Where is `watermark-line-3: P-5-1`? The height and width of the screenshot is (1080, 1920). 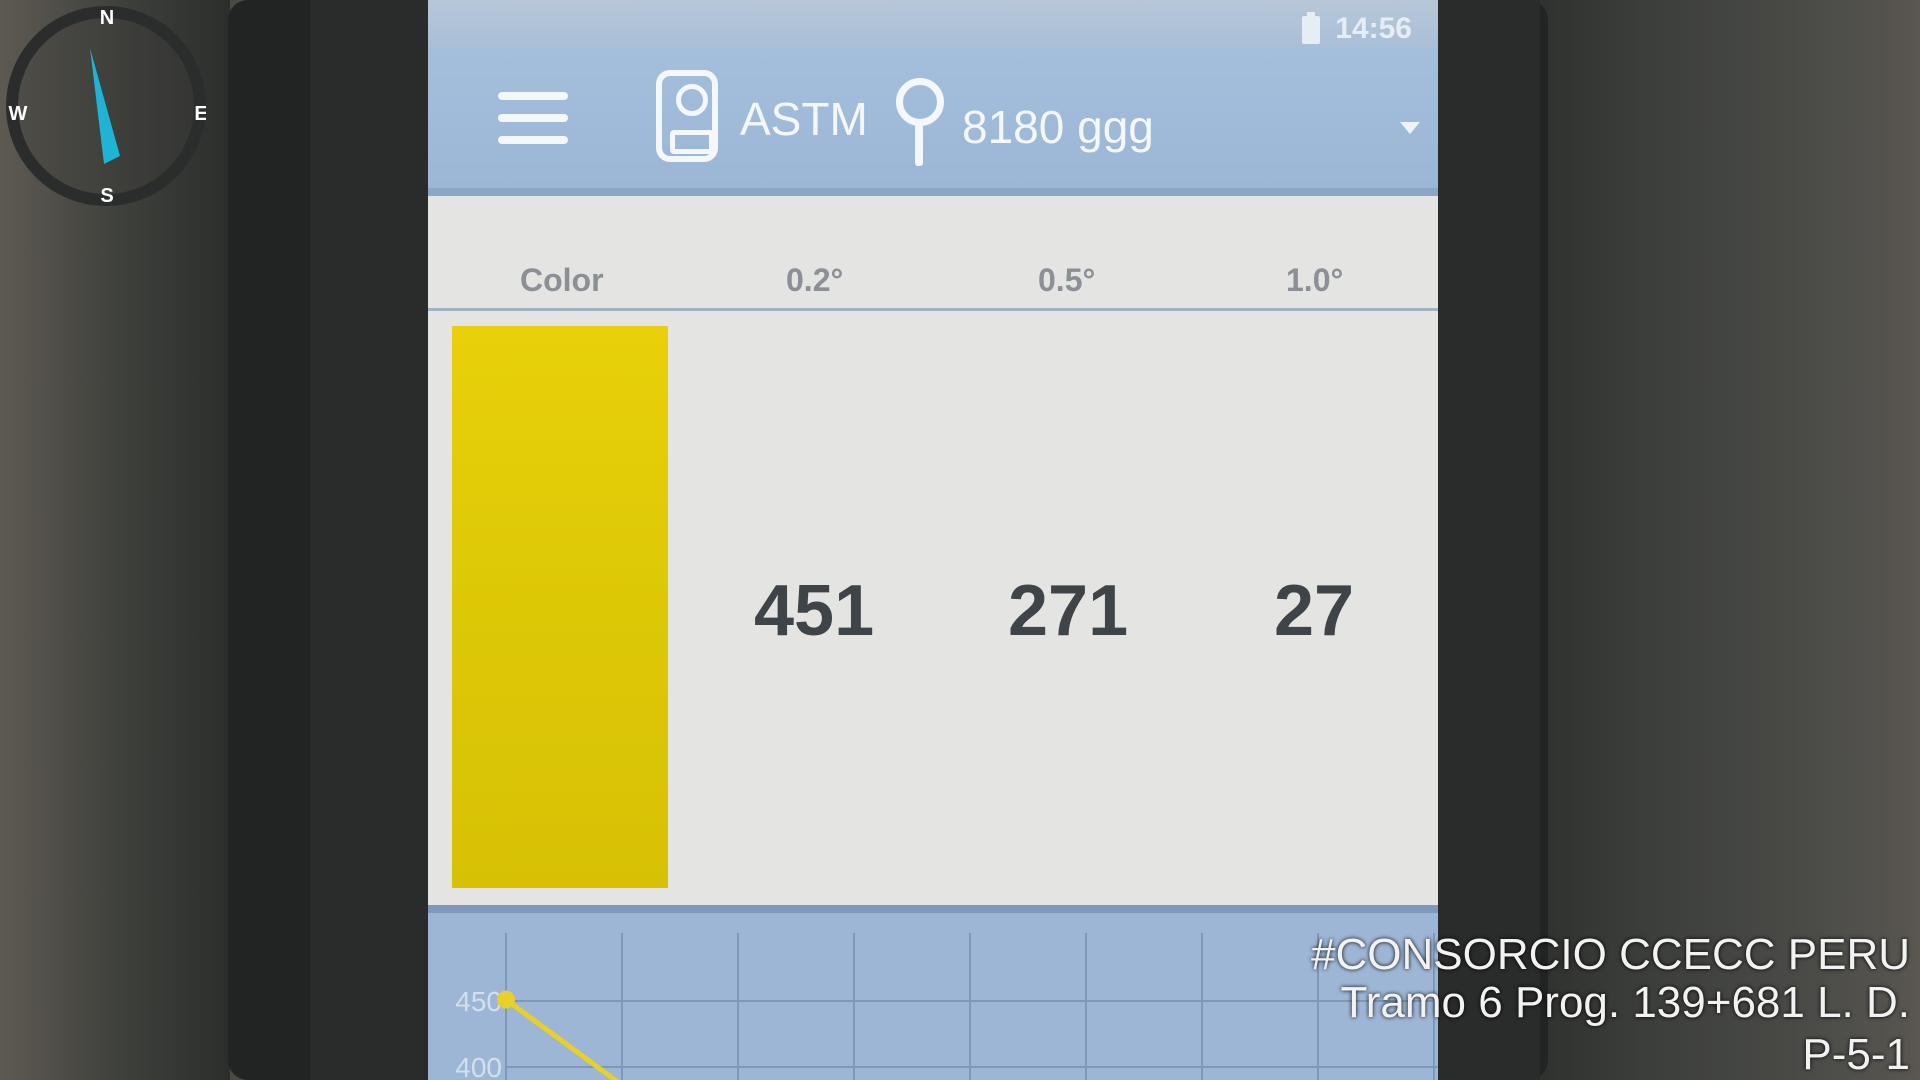 watermark-line-3: P-5-1 is located at coordinates (1856, 1054).